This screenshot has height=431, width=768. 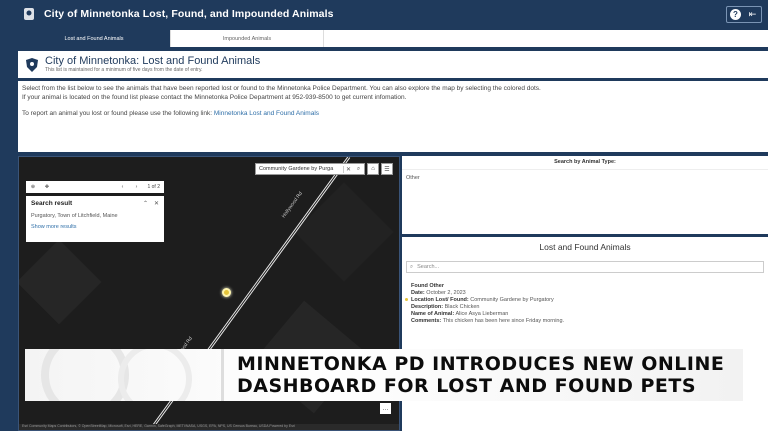 What do you see at coordinates (52, 203) in the screenshot?
I see `popup-title: Search result` at bounding box center [52, 203].